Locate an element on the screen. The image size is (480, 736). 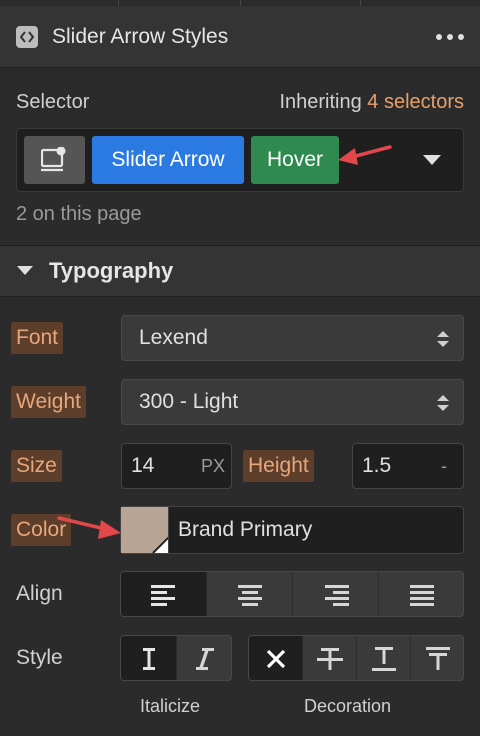
italic-icon is located at coordinates (205, 659).